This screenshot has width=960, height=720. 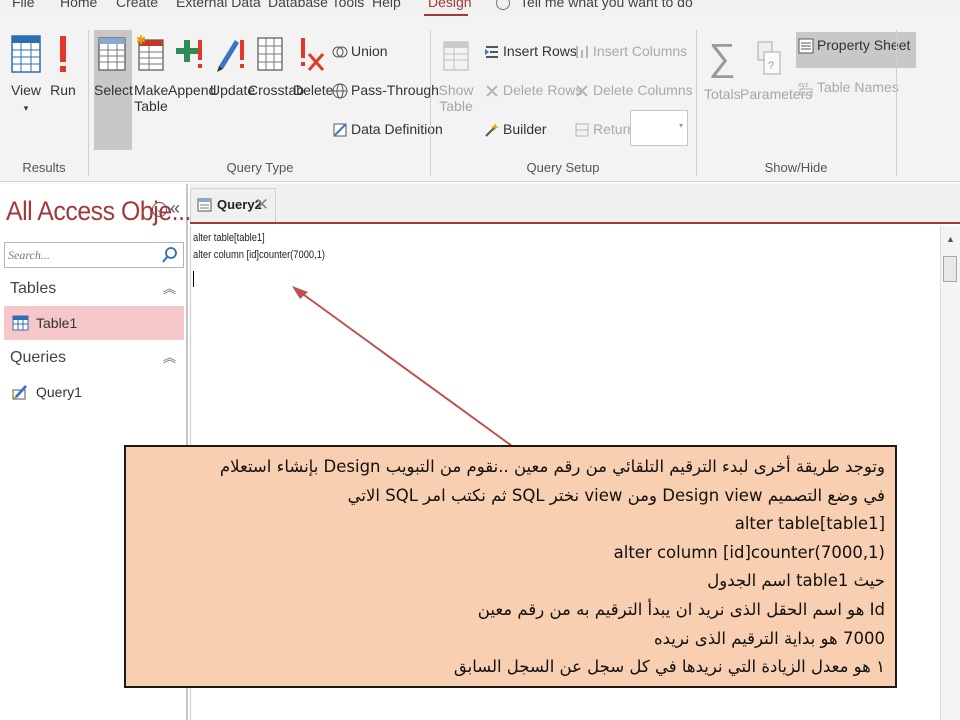 I want to click on delete-rows-label: Delete Rows, so click(x=543, y=90).